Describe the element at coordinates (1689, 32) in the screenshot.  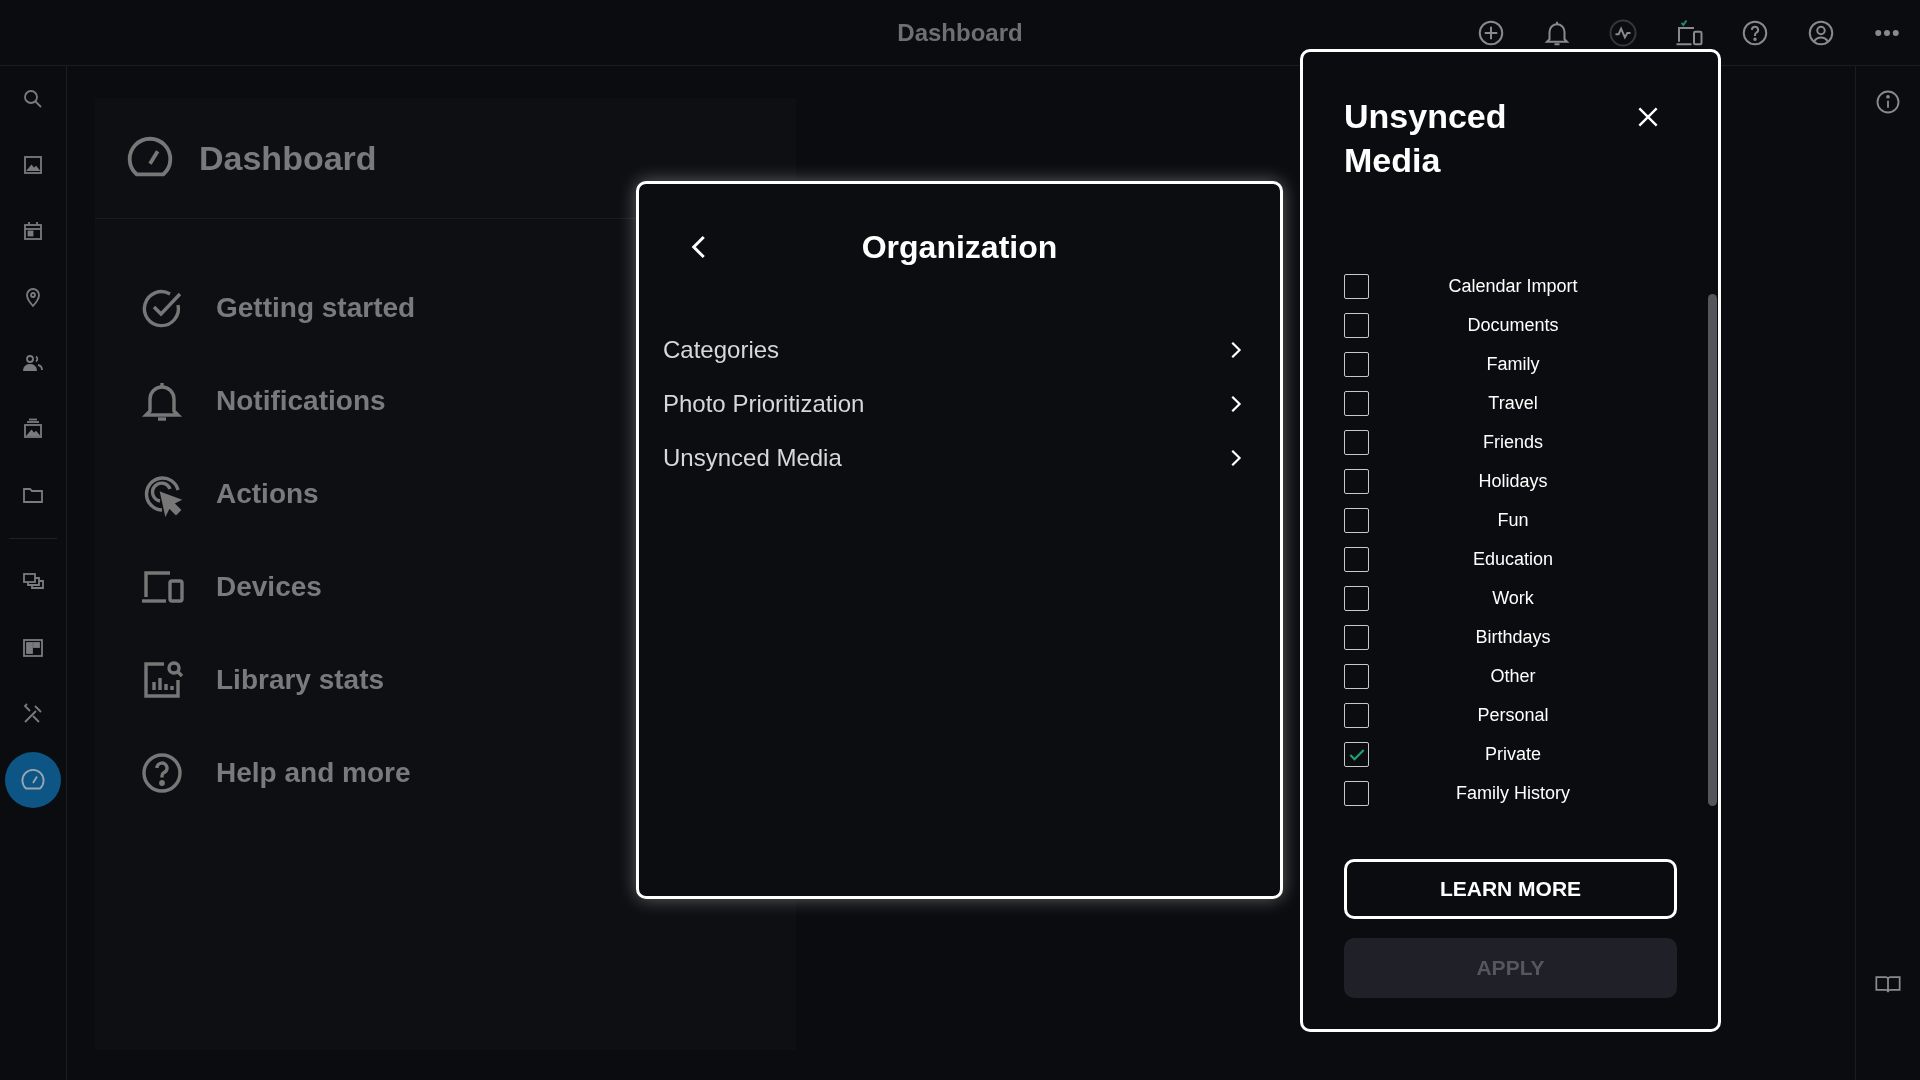
I see `devices-icon` at that location.